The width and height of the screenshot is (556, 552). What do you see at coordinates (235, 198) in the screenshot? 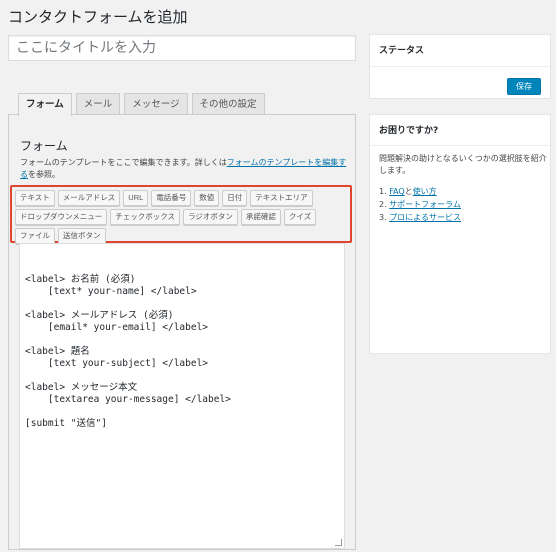
I see `tag-button-date: 日付` at bounding box center [235, 198].